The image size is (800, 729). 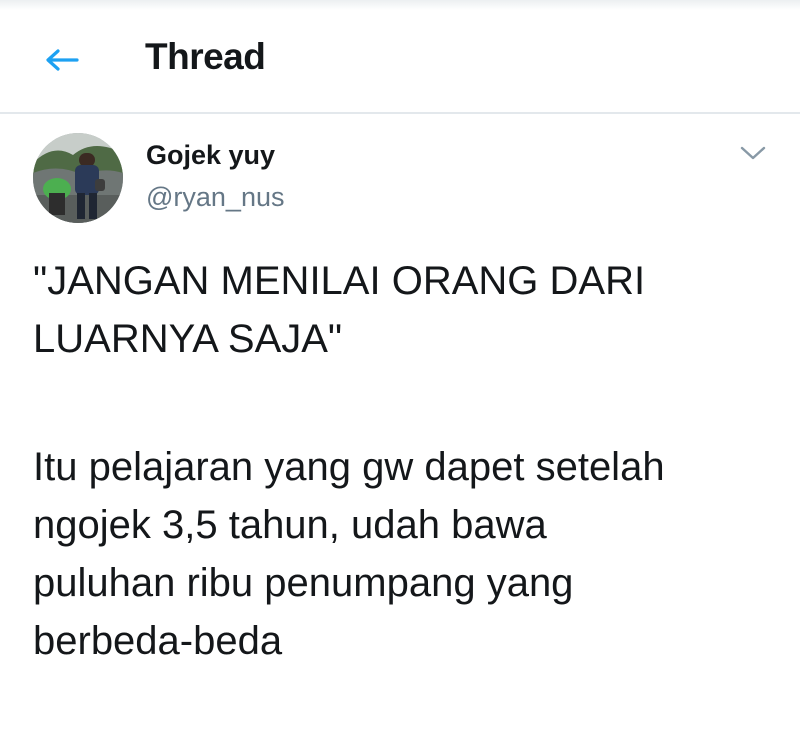 What do you see at coordinates (215, 197) in the screenshot?
I see `author-handle: @ryan_nus` at bounding box center [215, 197].